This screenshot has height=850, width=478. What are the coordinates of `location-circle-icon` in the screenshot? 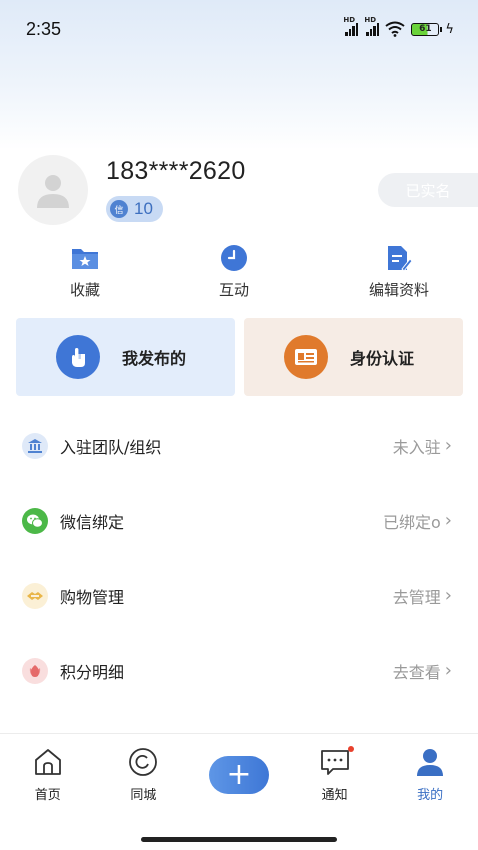 It's located at (143, 762).